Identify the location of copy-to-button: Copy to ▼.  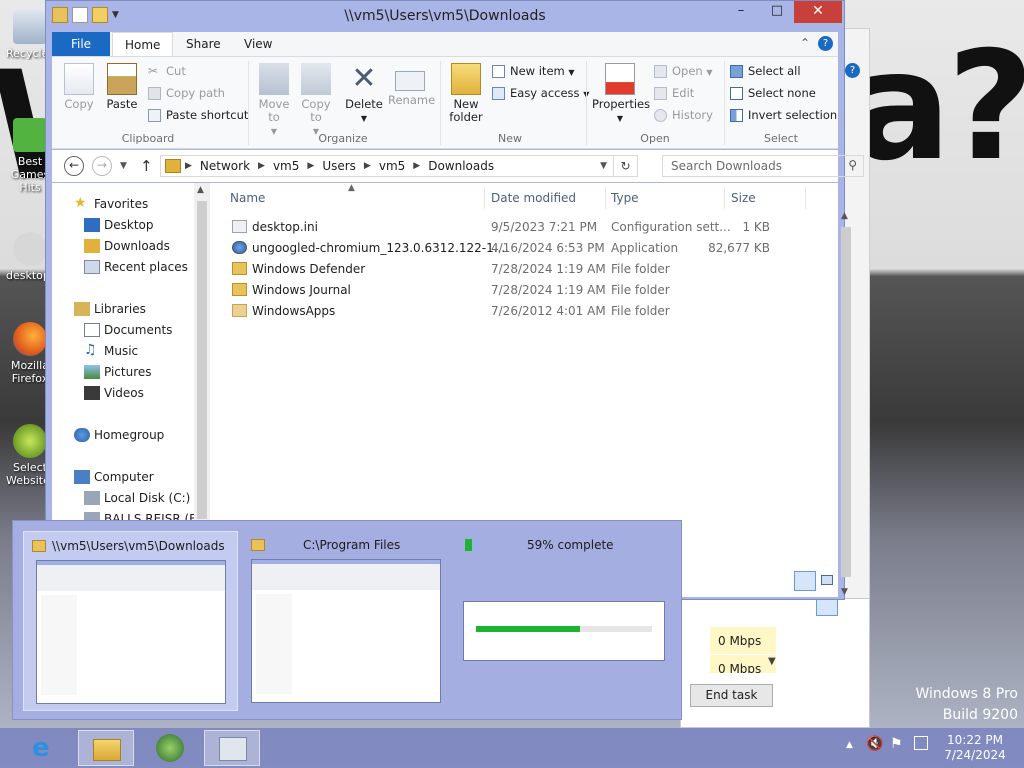
(316, 100).